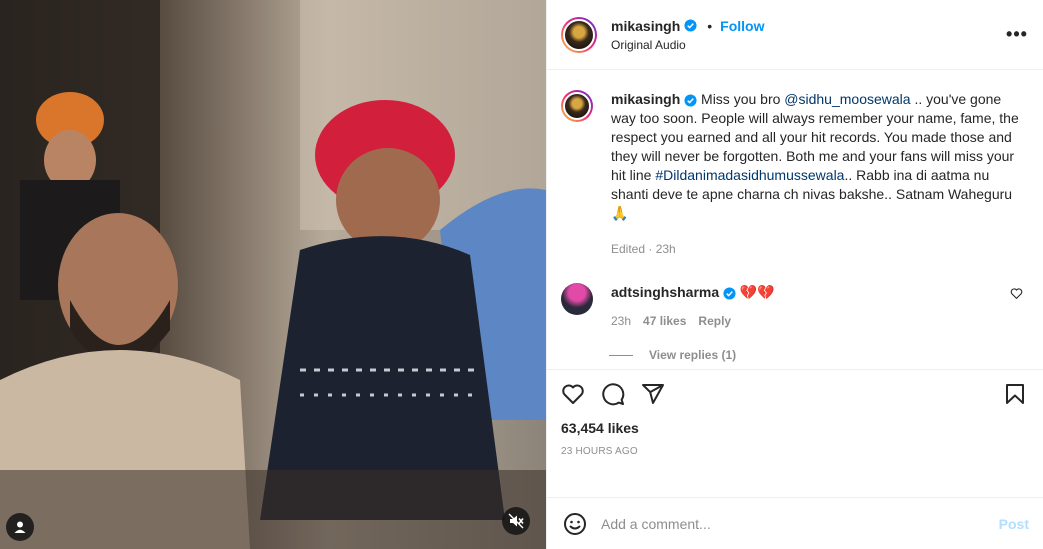 The height and width of the screenshot is (549, 1043). I want to click on post-actions: 63,454 likes 23 HOURS AGO, so click(795, 433).